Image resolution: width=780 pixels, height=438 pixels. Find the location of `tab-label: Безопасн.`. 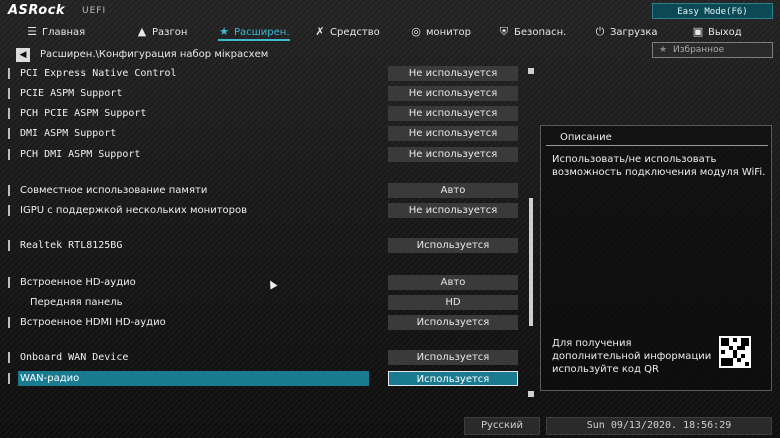

tab-label: Безопасн. is located at coordinates (540, 32).